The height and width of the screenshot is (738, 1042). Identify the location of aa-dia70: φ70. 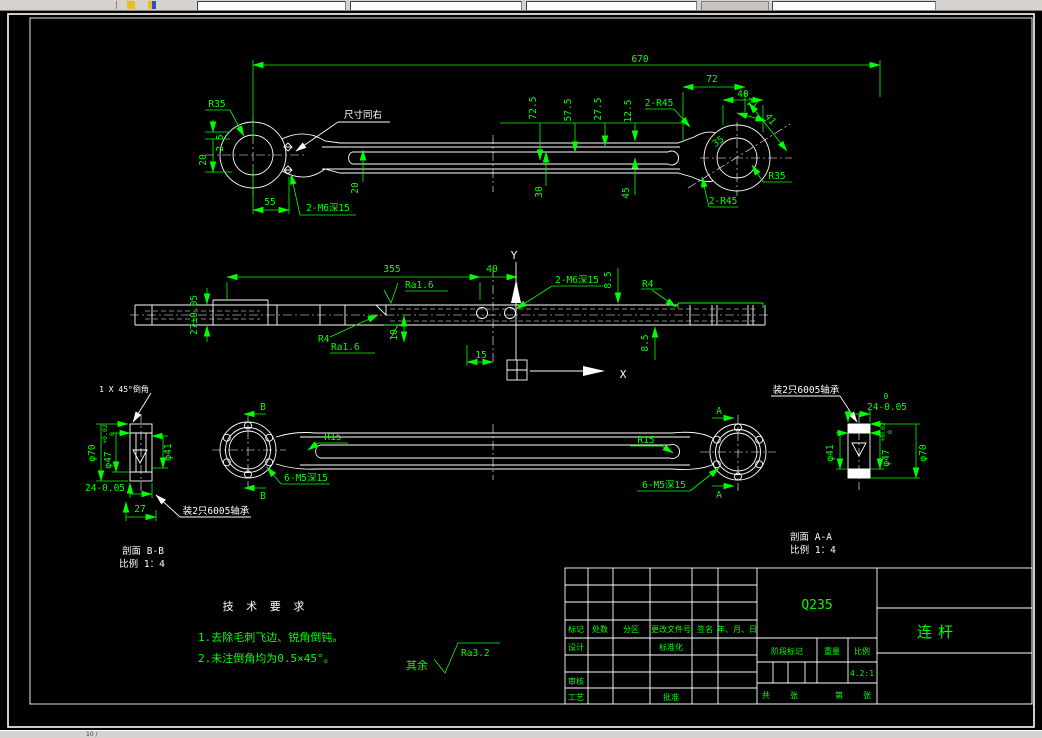
(923, 452).